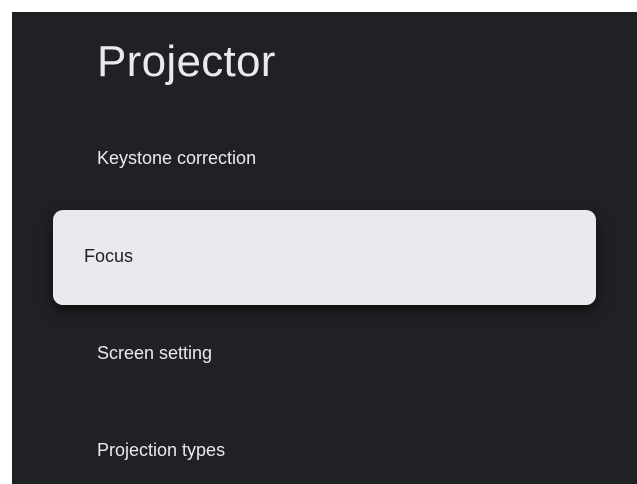 The image size is (637, 484). What do you see at coordinates (154, 353) in the screenshot?
I see `menu-item-screen-setting: Screen setting` at bounding box center [154, 353].